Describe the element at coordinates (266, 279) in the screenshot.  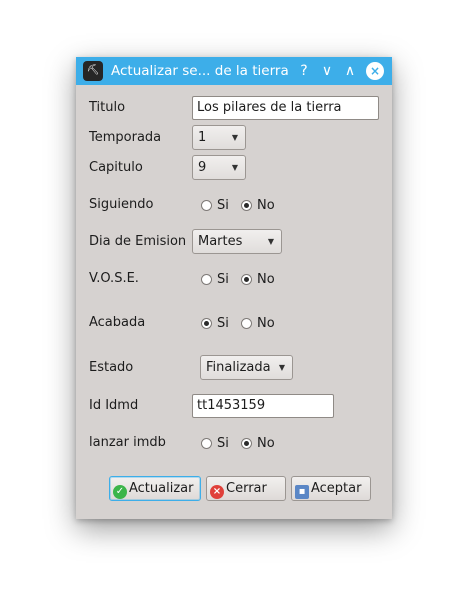
I see `vose-no-label: No` at that location.